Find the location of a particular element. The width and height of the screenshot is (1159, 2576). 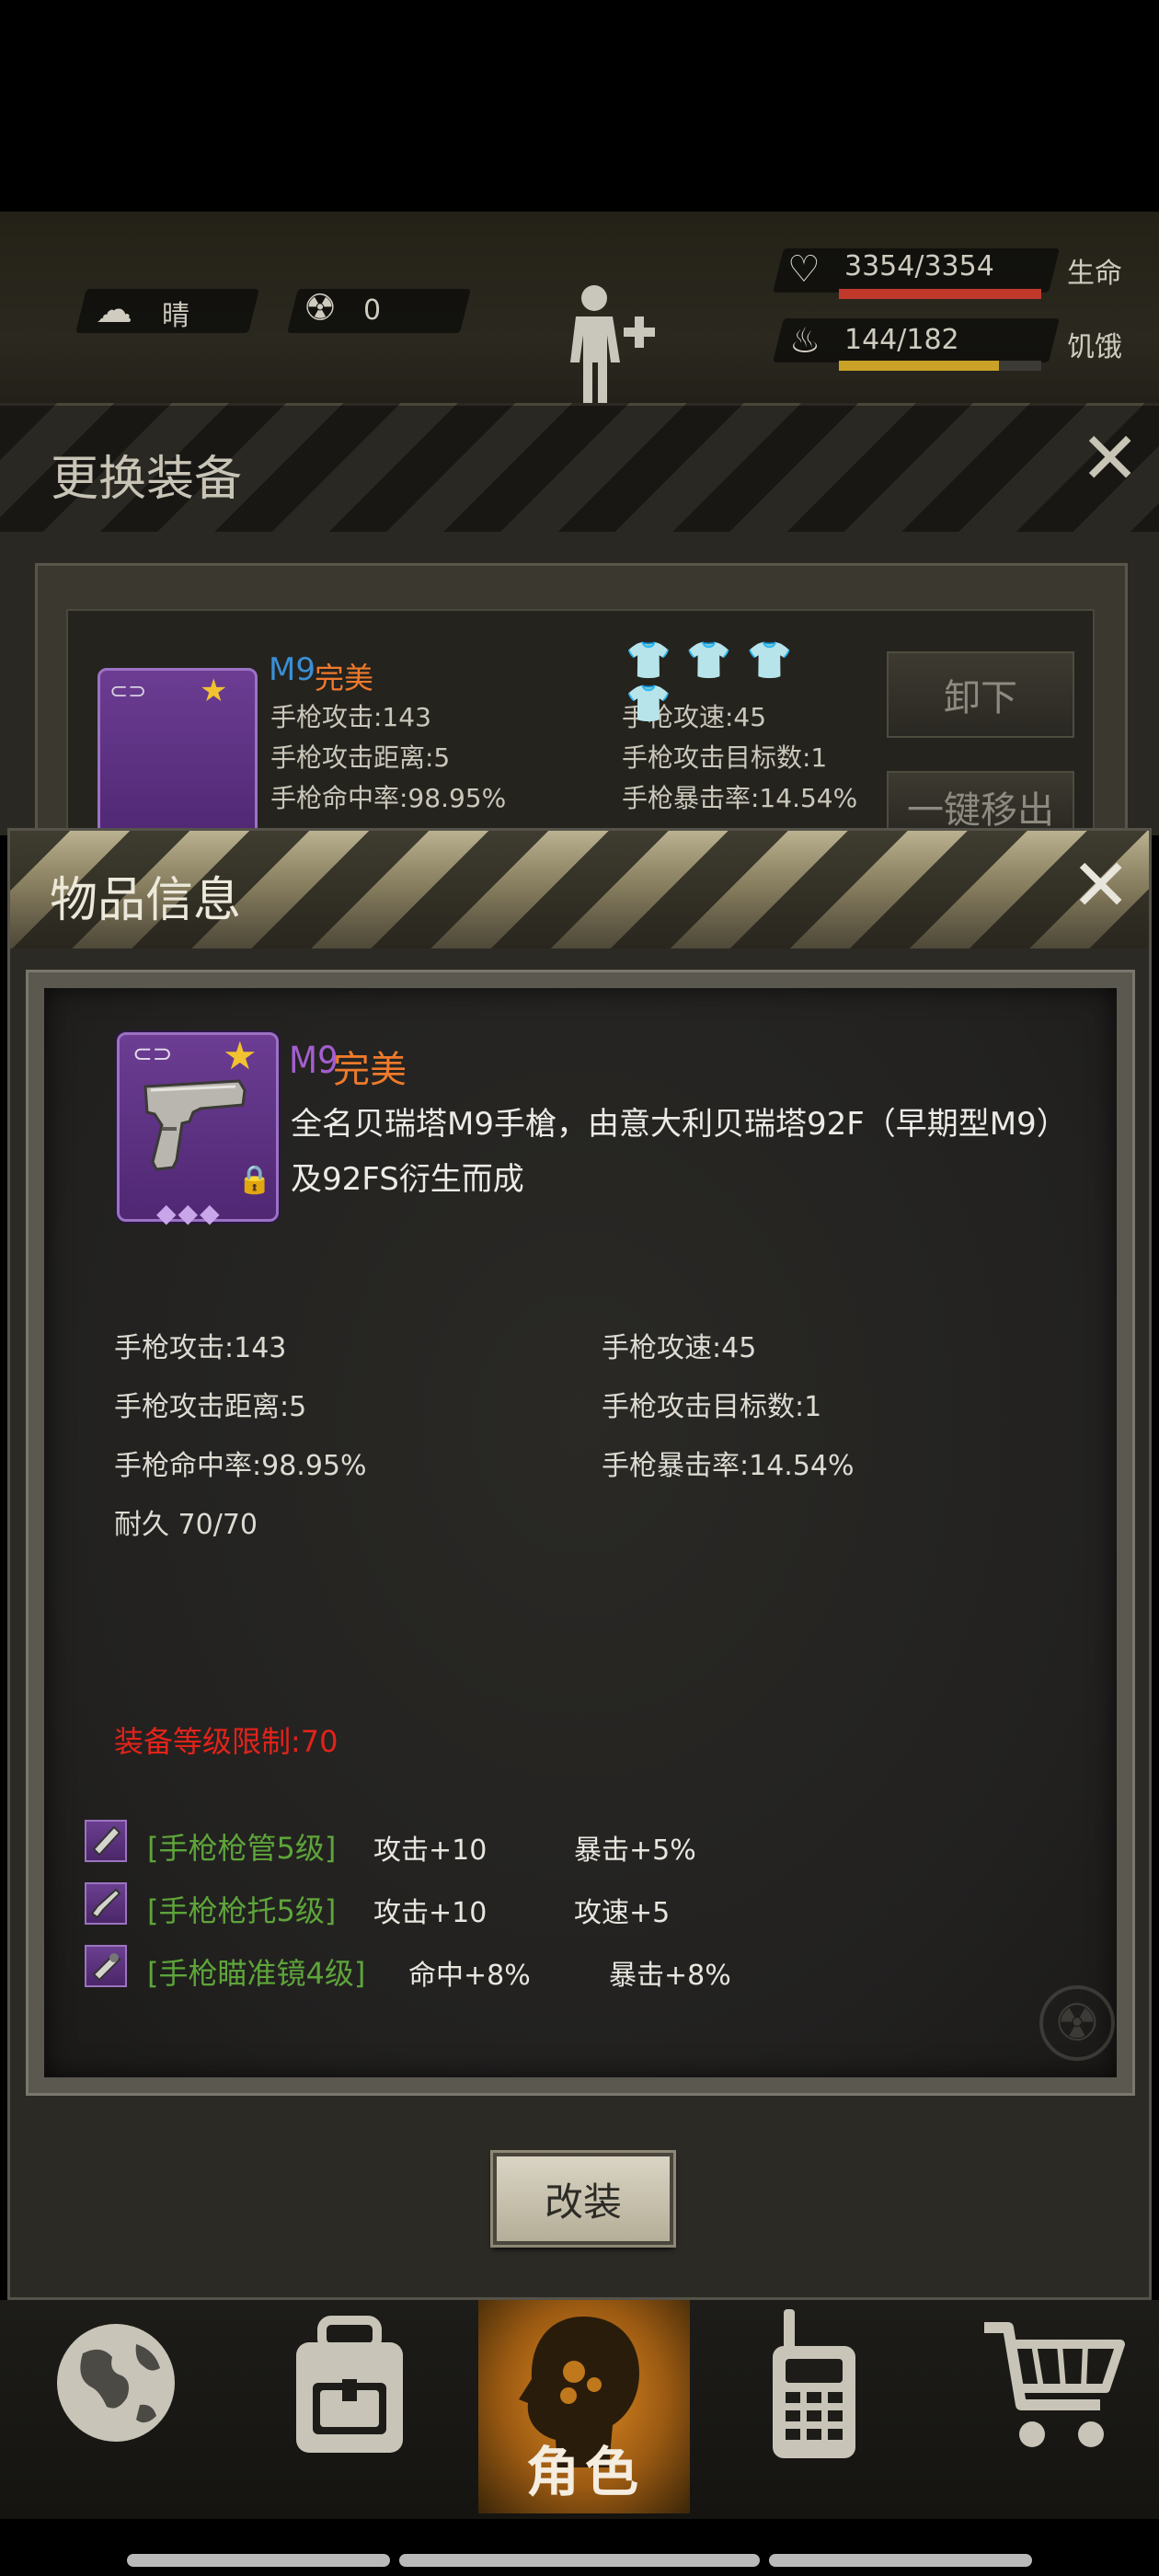

radio-icon is located at coordinates (814, 2383).